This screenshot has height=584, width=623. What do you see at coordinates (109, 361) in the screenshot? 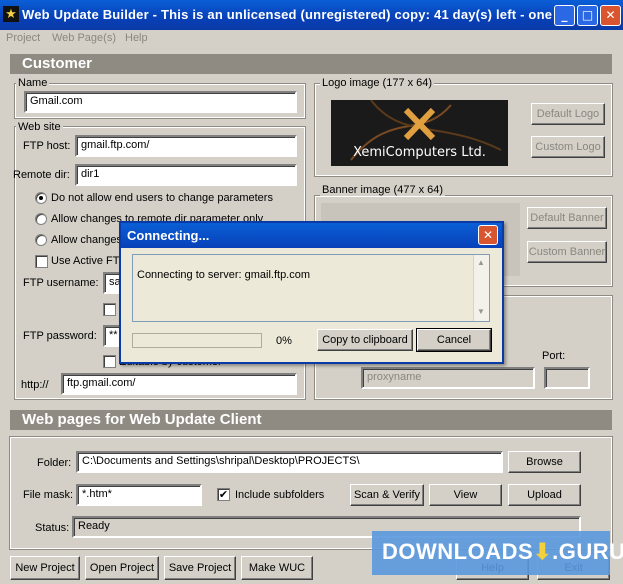
I see `password-editable-checkbox` at bounding box center [109, 361].